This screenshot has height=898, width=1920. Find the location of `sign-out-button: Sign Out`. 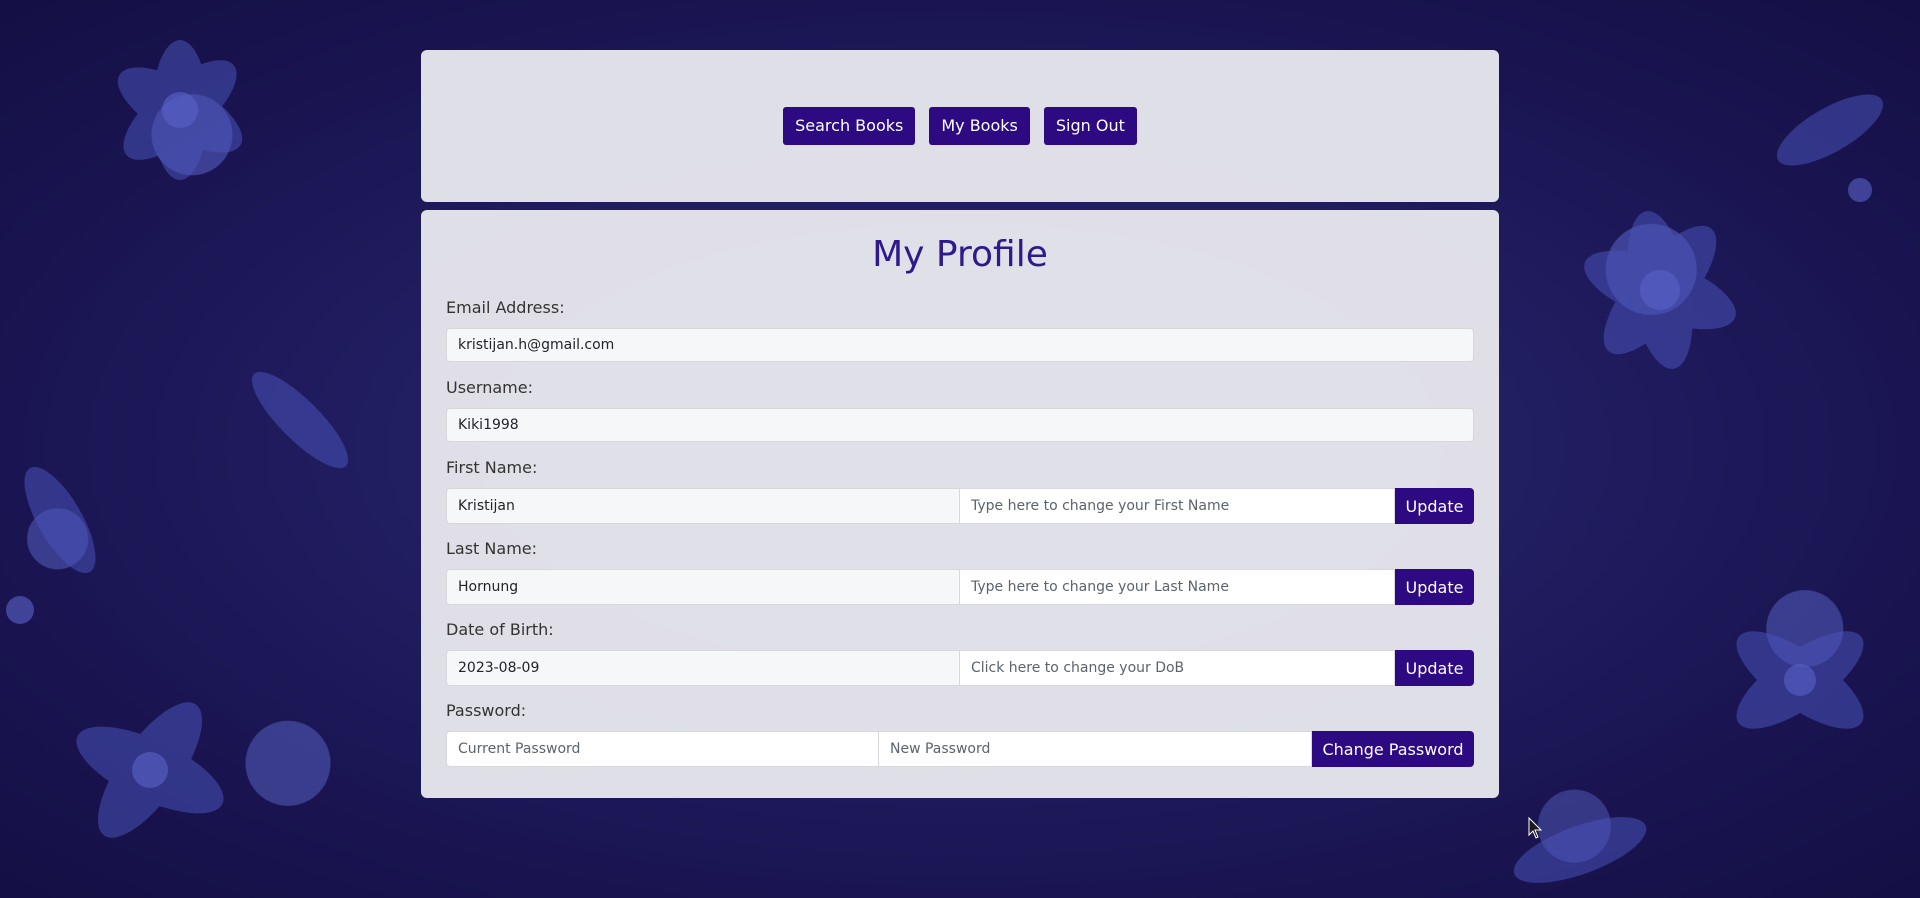

sign-out-button: Sign Out is located at coordinates (1090, 126).